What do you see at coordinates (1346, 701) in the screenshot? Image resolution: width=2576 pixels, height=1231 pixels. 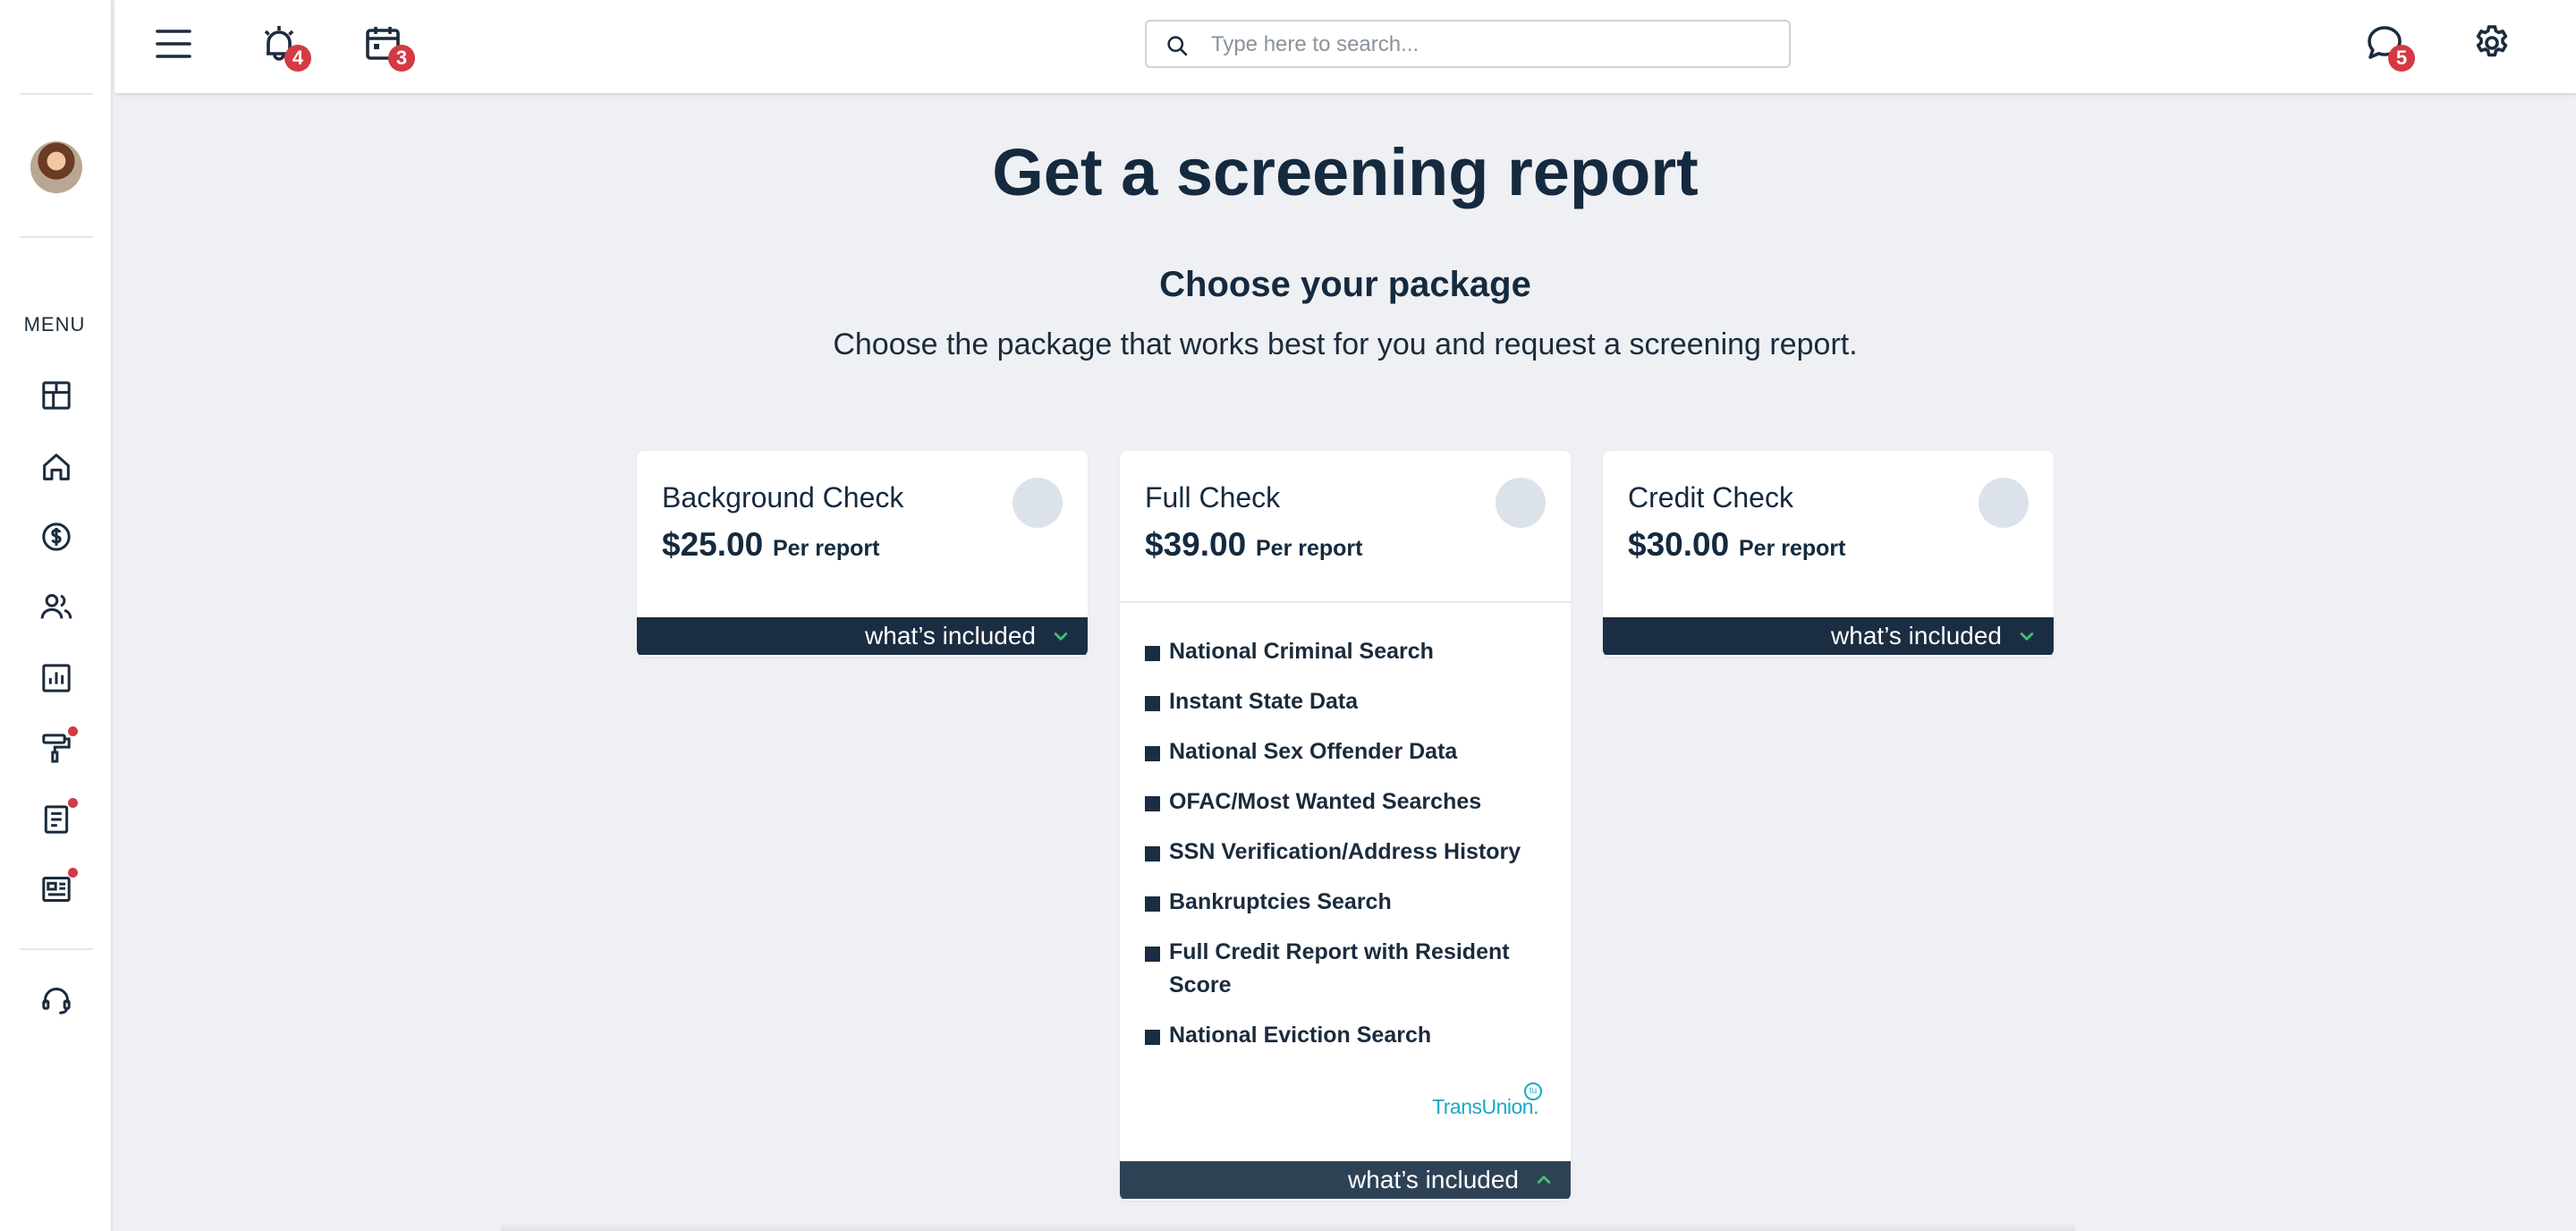 I see `feature-item: Instant State Data` at bounding box center [1346, 701].